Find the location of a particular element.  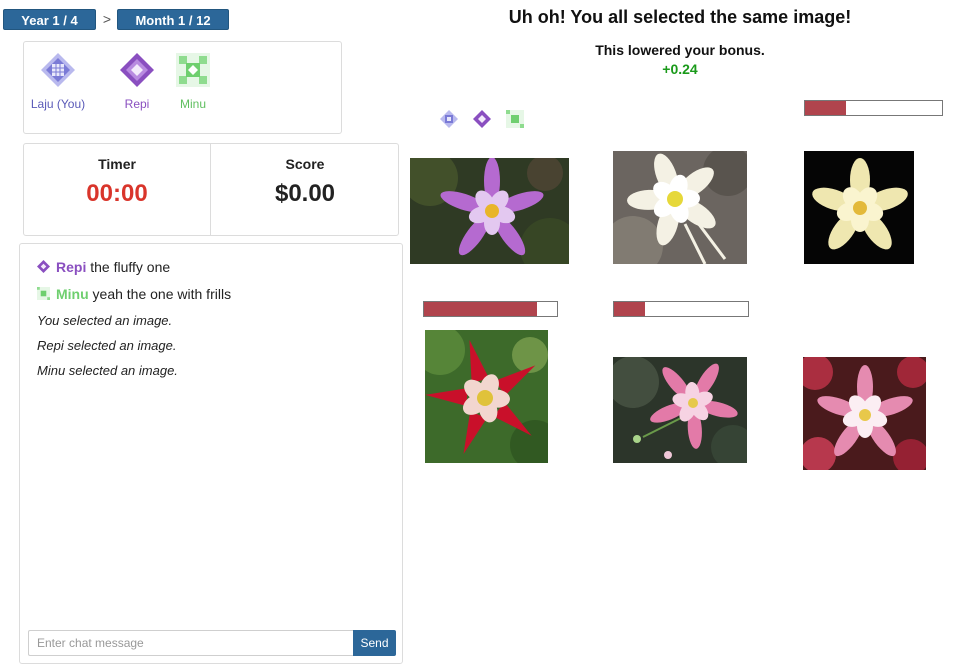

send-button: Send is located at coordinates (374, 643).